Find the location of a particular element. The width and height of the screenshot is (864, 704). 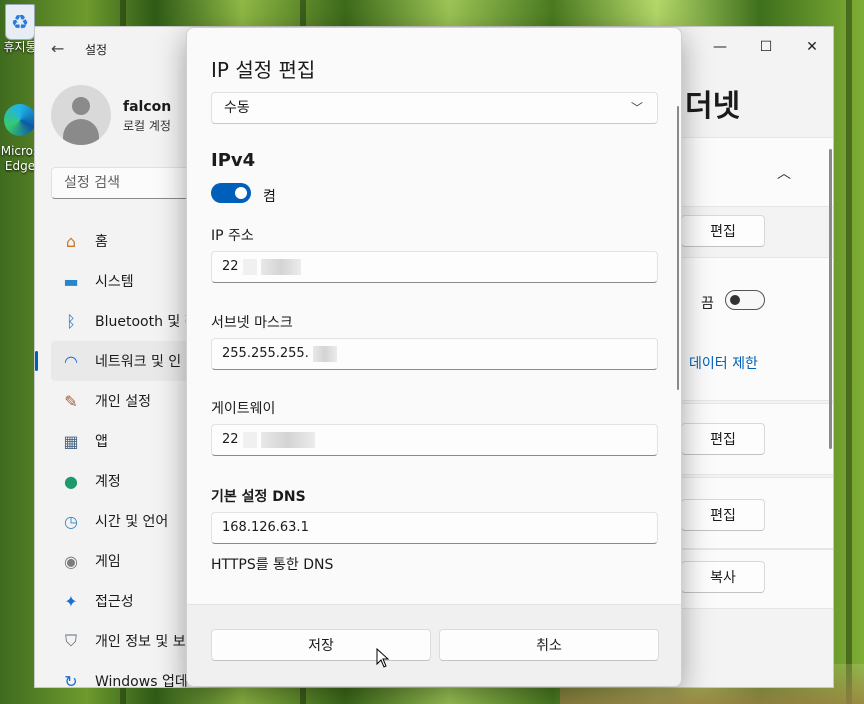

update-icon: ↻ is located at coordinates (71, 679).